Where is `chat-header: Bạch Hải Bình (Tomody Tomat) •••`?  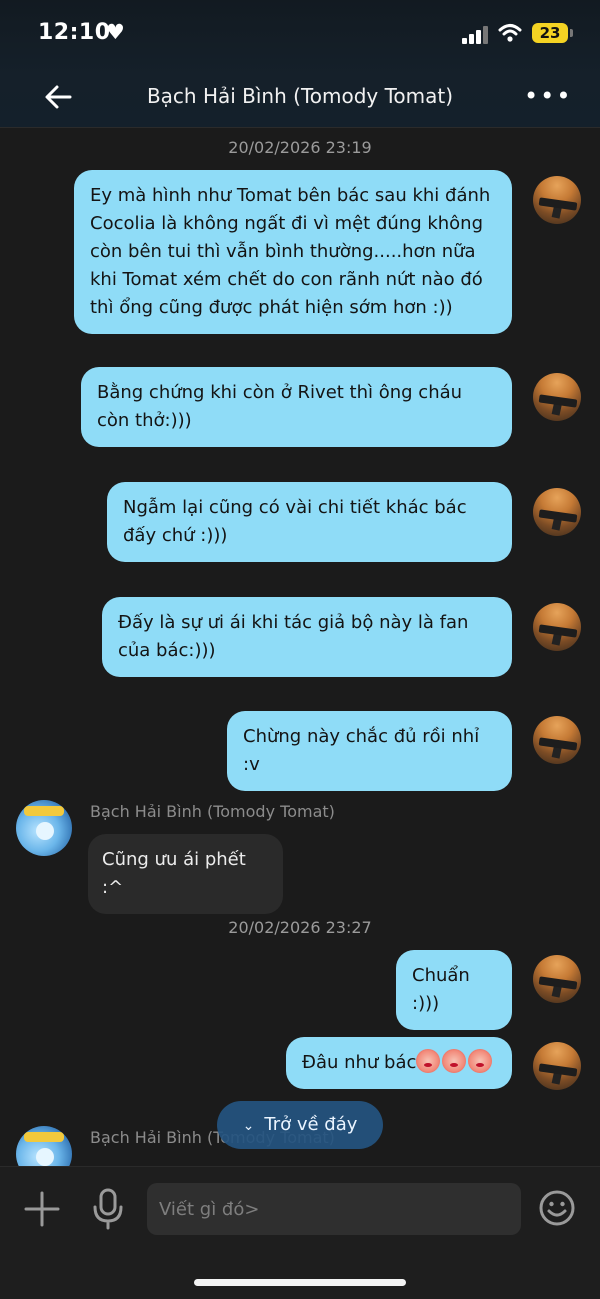 chat-header: Bạch Hải Bình (Tomody Tomat) ••• is located at coordinates (300, 97).